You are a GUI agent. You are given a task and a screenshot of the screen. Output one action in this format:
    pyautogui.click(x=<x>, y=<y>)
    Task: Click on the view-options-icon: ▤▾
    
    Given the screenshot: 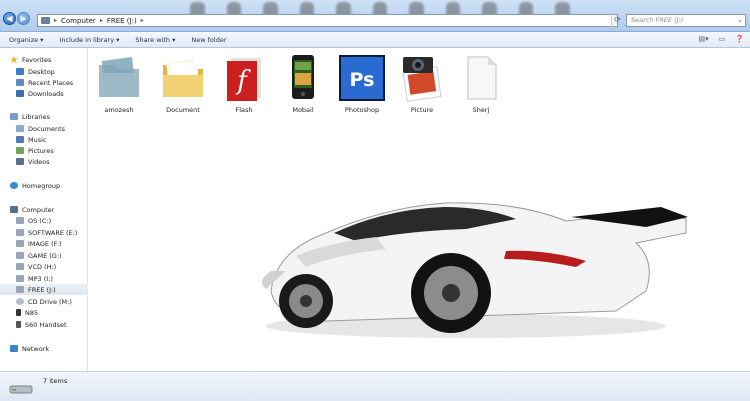 What is the action you would take?
    pyautogui.click(x=704, y=39)
    